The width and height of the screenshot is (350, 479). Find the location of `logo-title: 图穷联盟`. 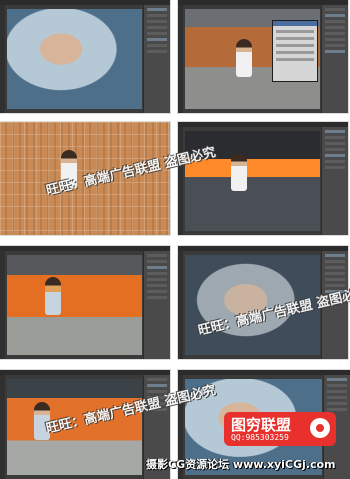

logo-title: 图穷联盟 is located at coordinates (261, 425).